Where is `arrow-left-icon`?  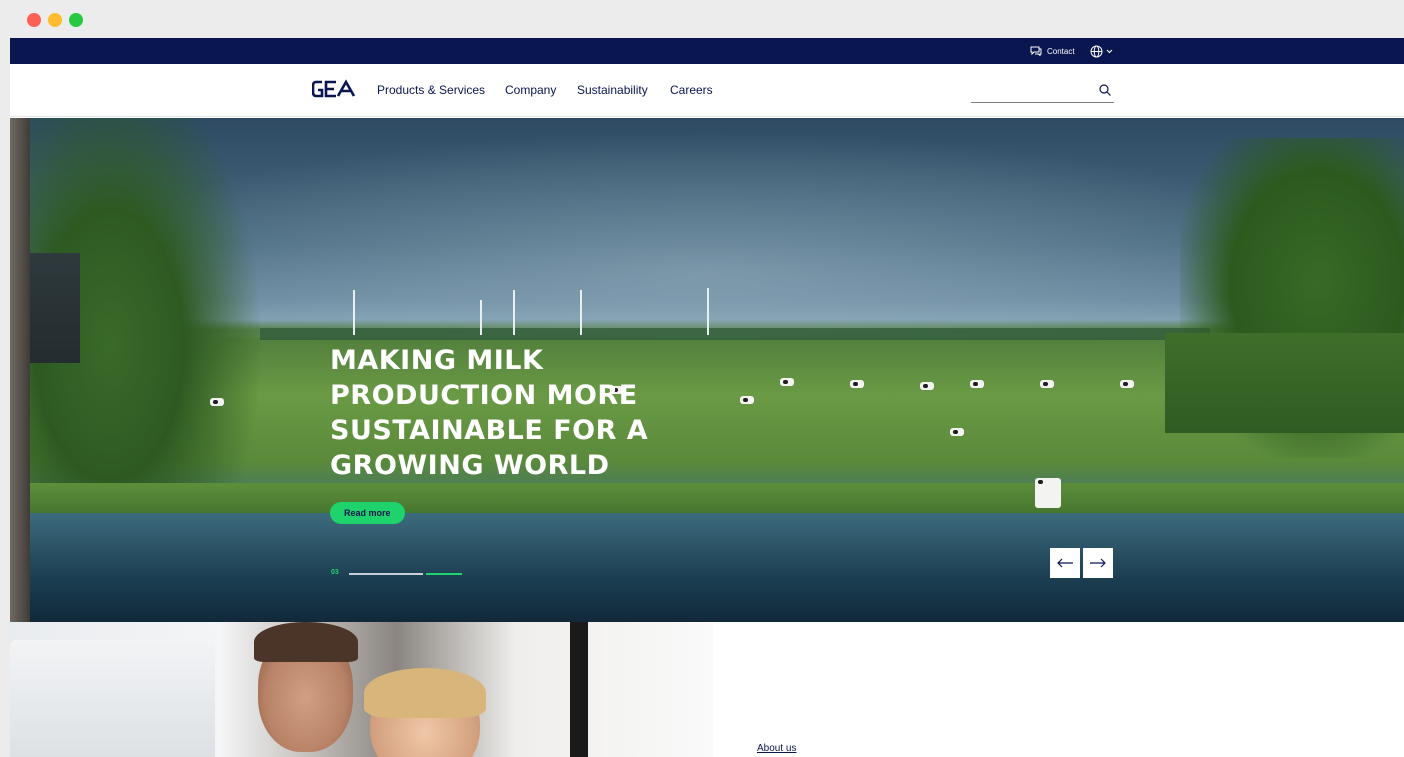
arrow-left-icon is located at coordinates (1065, 563).